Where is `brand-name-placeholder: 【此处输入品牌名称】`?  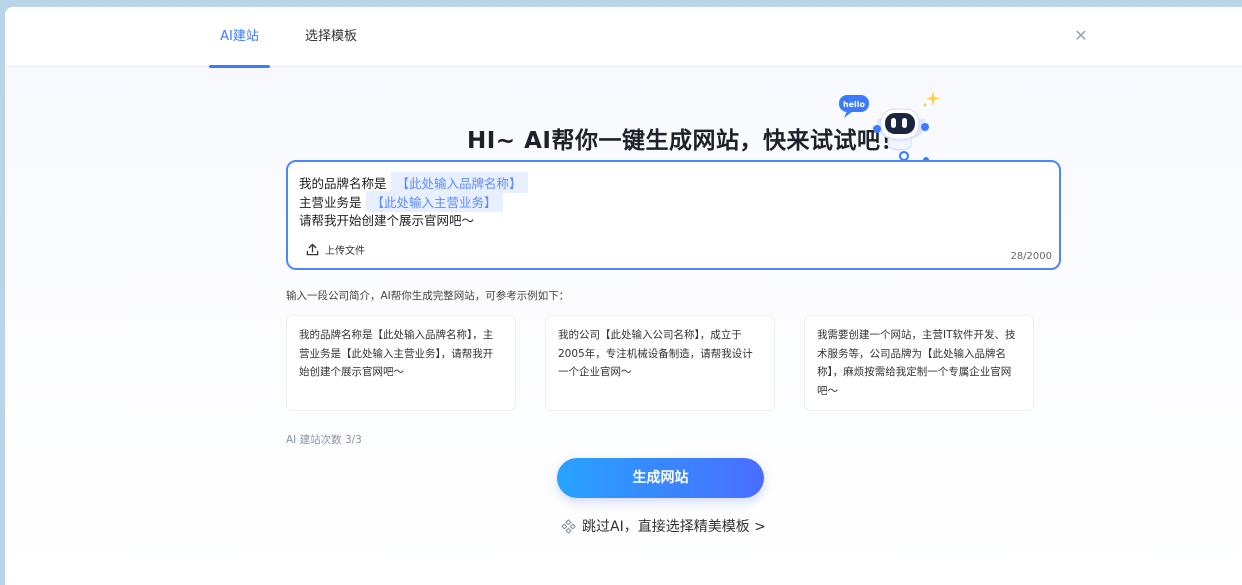 brand-name-placeholder: 【此处输入品牌名称】 is located at coordinates (459, 182).